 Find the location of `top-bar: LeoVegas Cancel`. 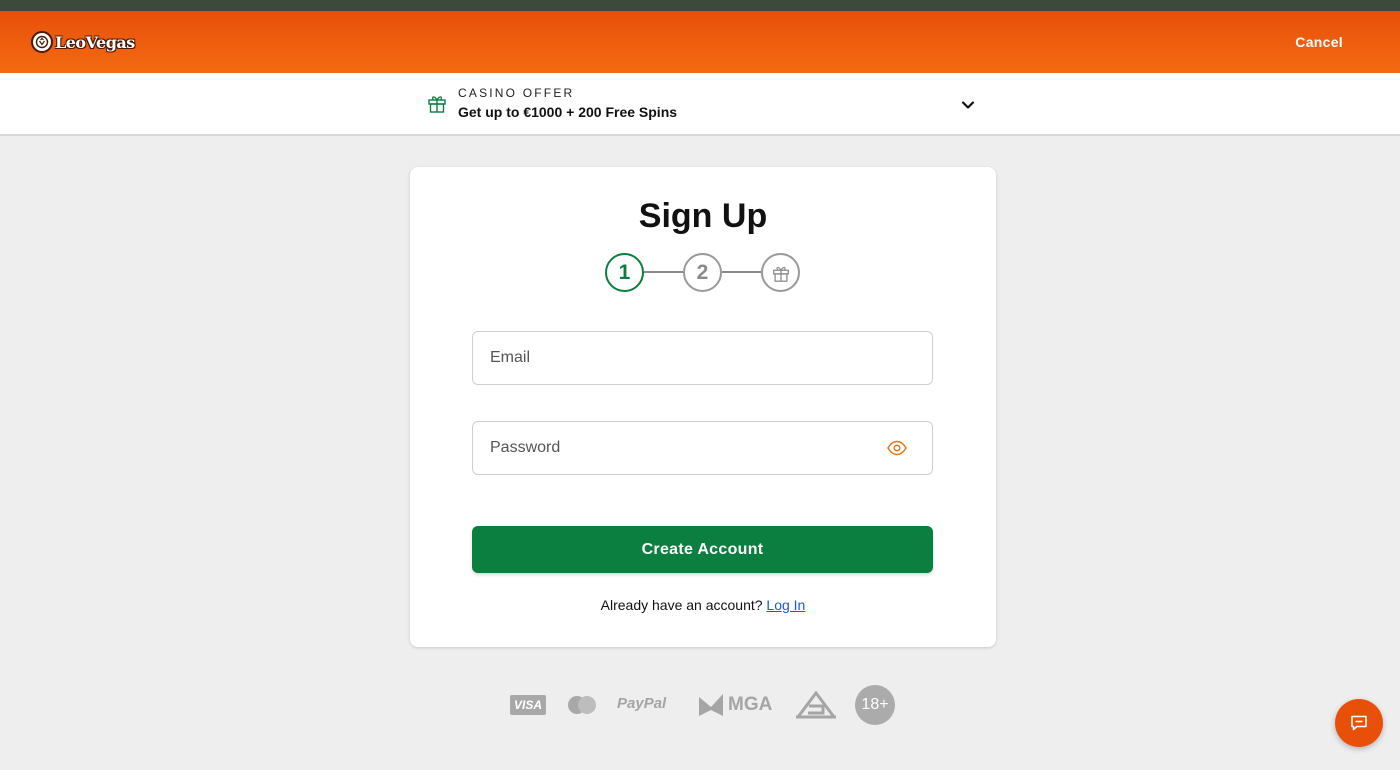

top-bar: LeoVegas Cancel is located at coordinates (700, 42).